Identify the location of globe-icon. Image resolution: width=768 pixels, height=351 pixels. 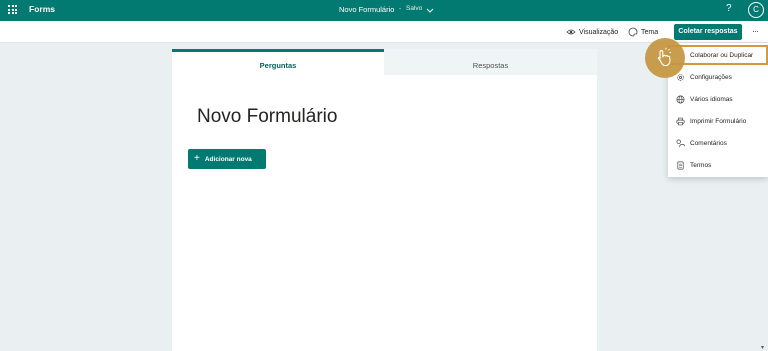
(680, 99).